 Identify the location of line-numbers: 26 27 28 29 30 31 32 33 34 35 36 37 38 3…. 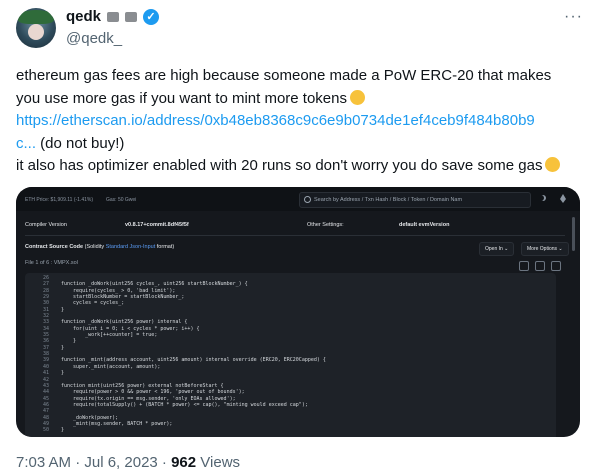
(45, 354).